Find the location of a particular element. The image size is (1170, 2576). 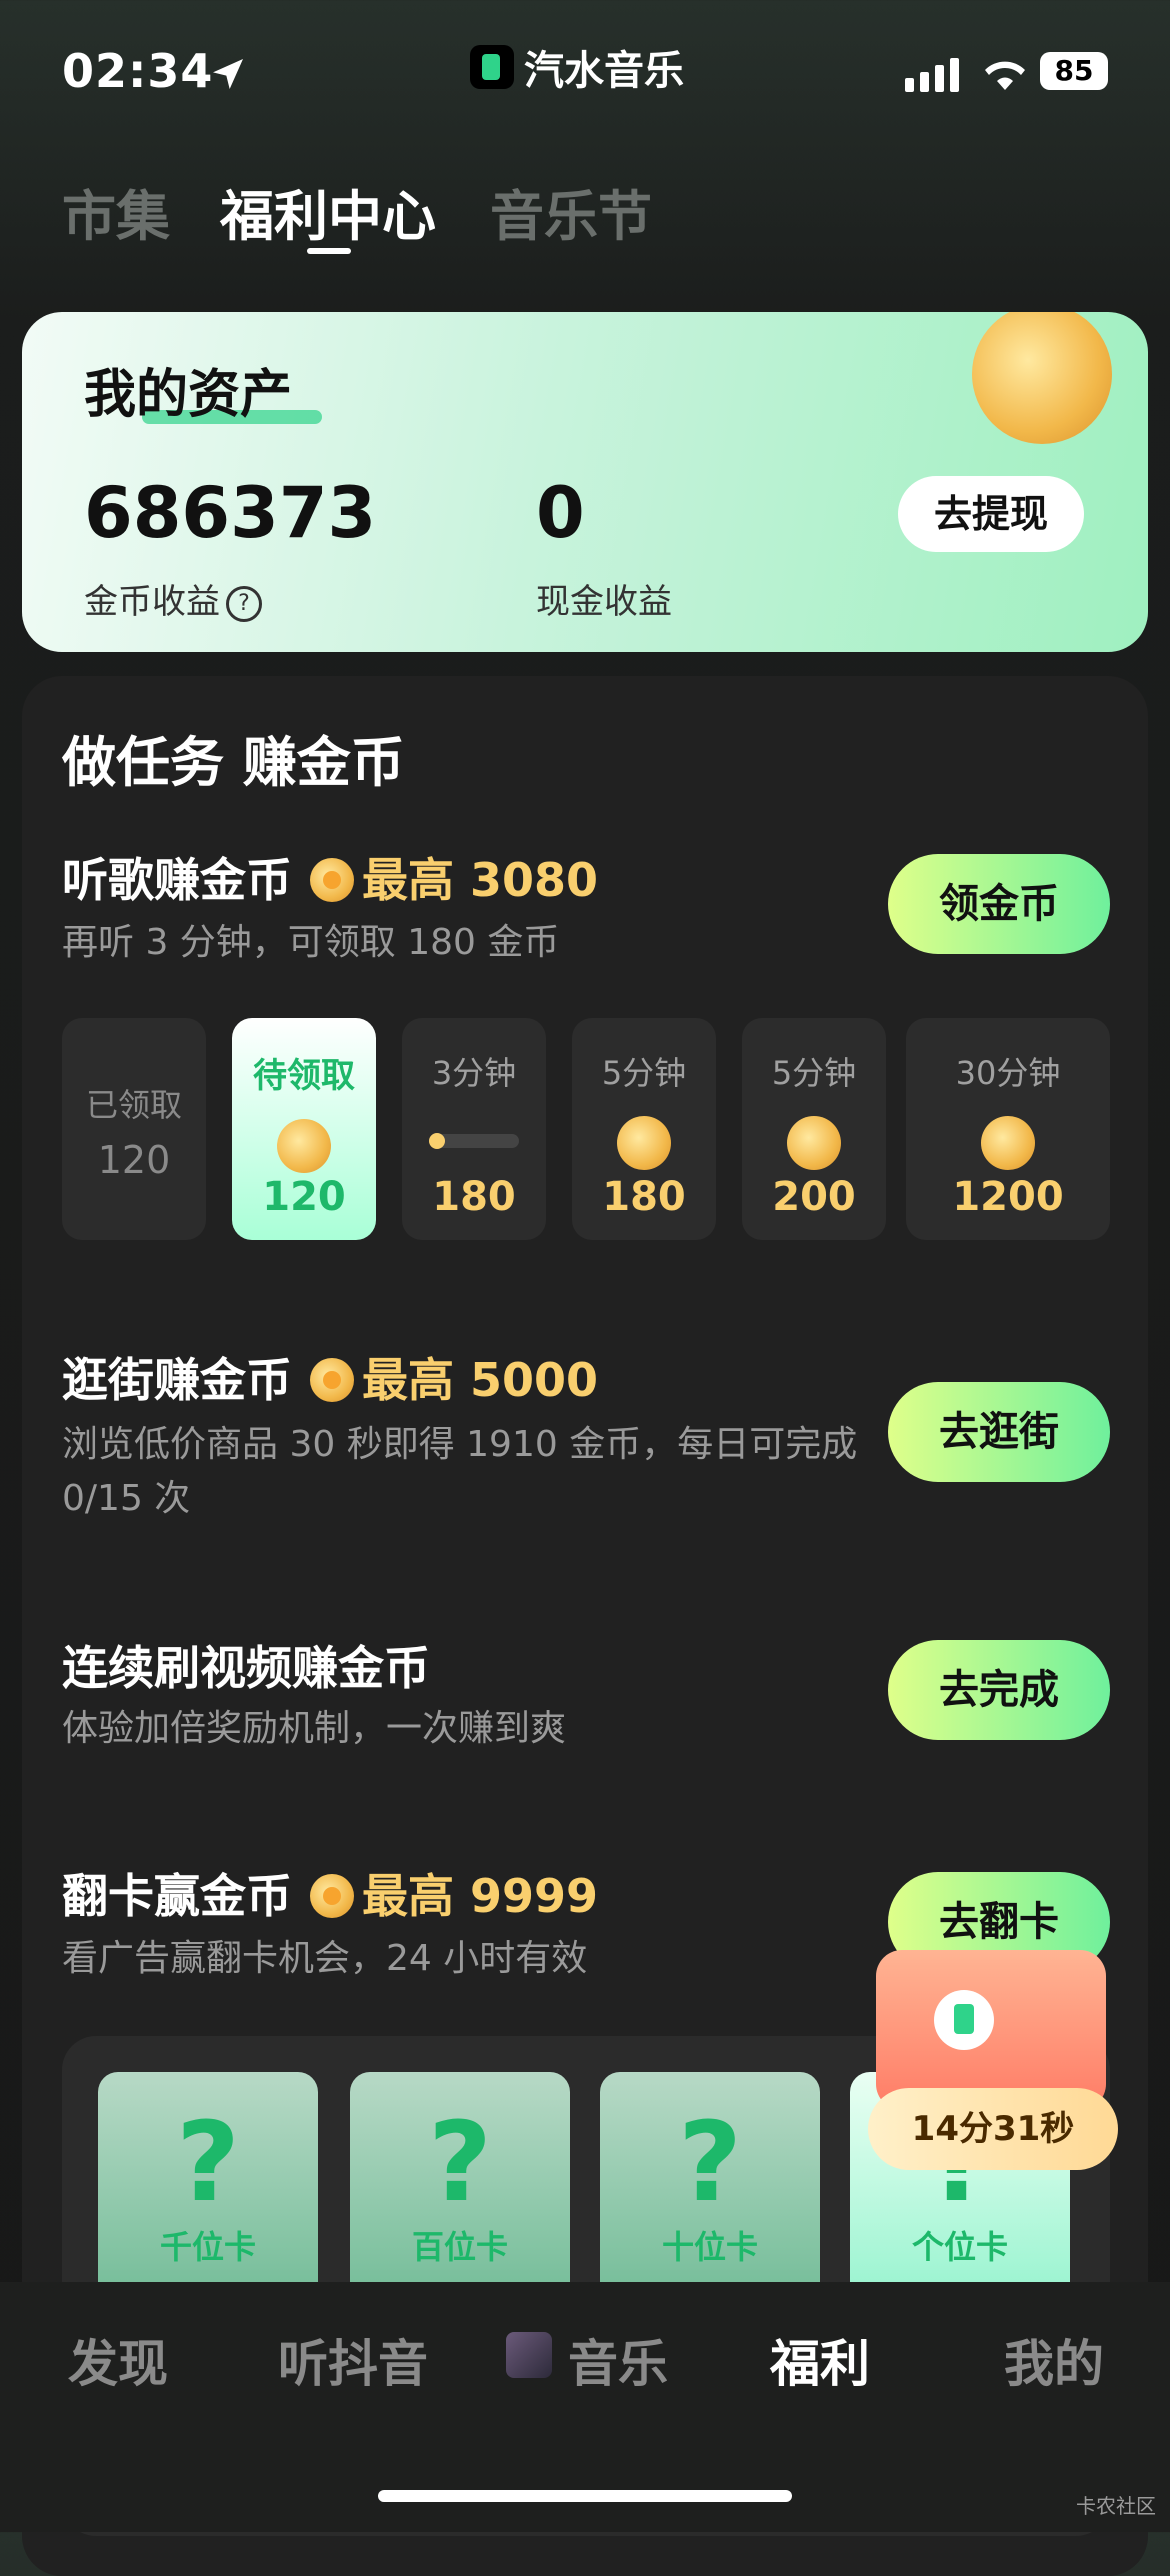

tab-music-festival: 音乐节 is located at coordinates (571, 211).